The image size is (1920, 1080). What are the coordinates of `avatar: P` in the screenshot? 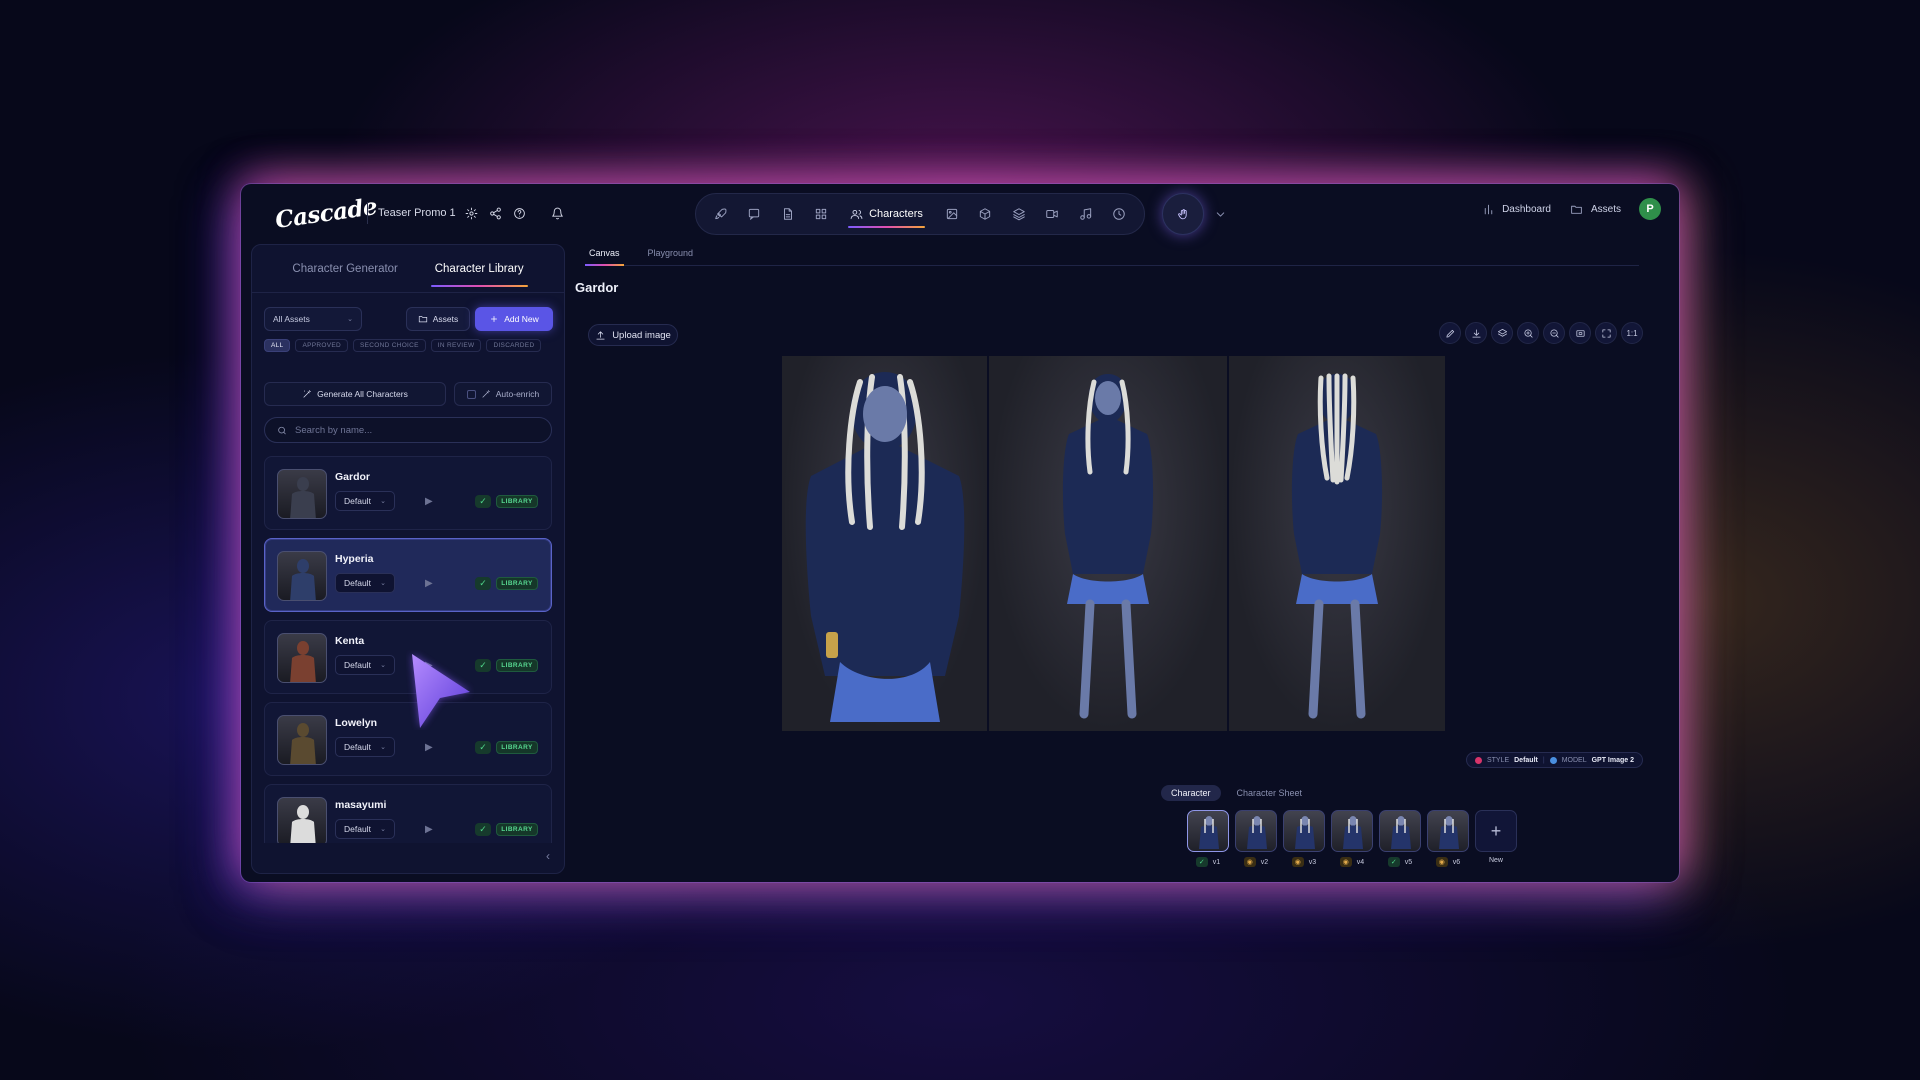 It's located at (1650, 209).